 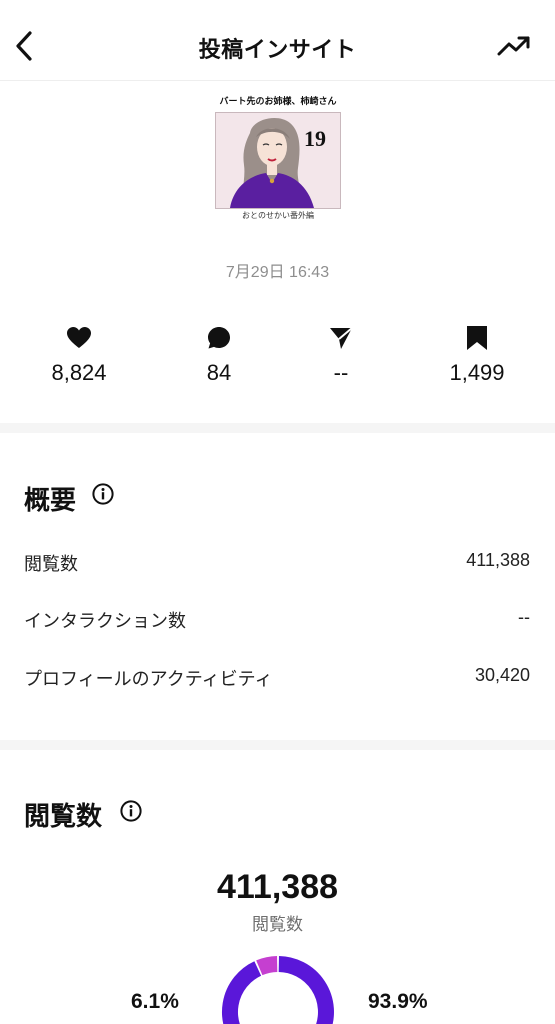 What do you see at coordinates (278, 215) in the screenshot?
I see `thumbnail-caption-bottom: おとのせかい番外編` at bounding box center [278, 215].